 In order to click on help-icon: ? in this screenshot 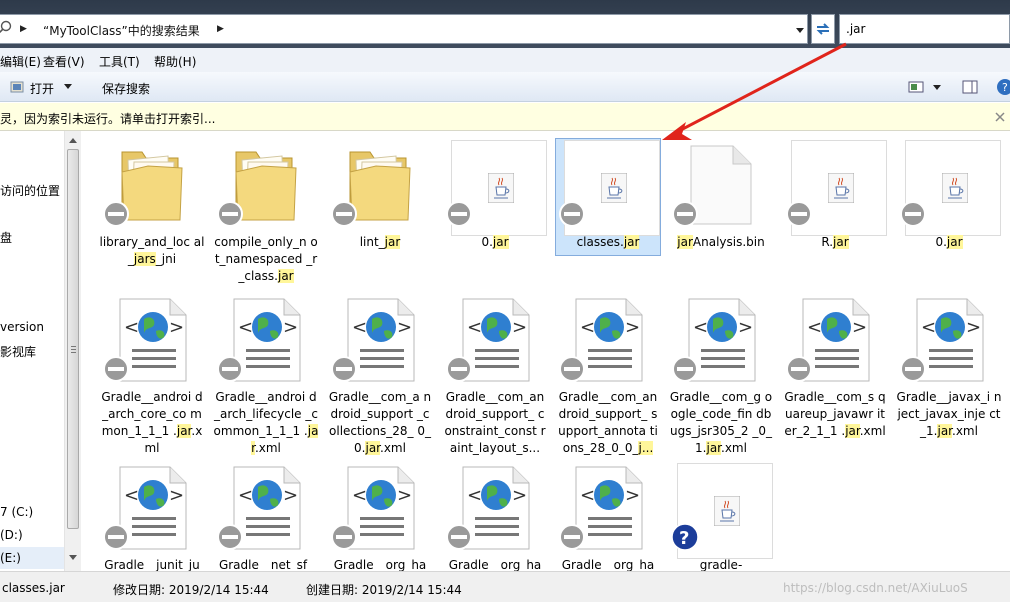, I will do `click(1003, 87)`.